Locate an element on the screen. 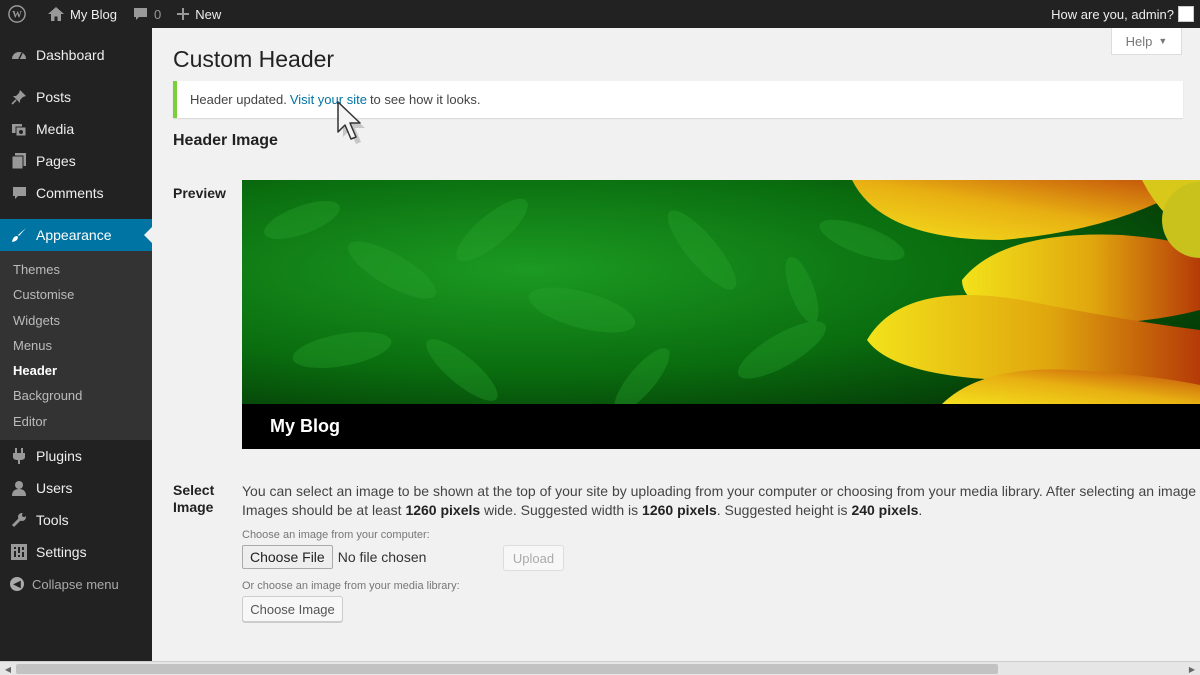 The width and height of the screenshot is (1200, 675). sidebar-item-label: Media is located at coordinates (55, 129).